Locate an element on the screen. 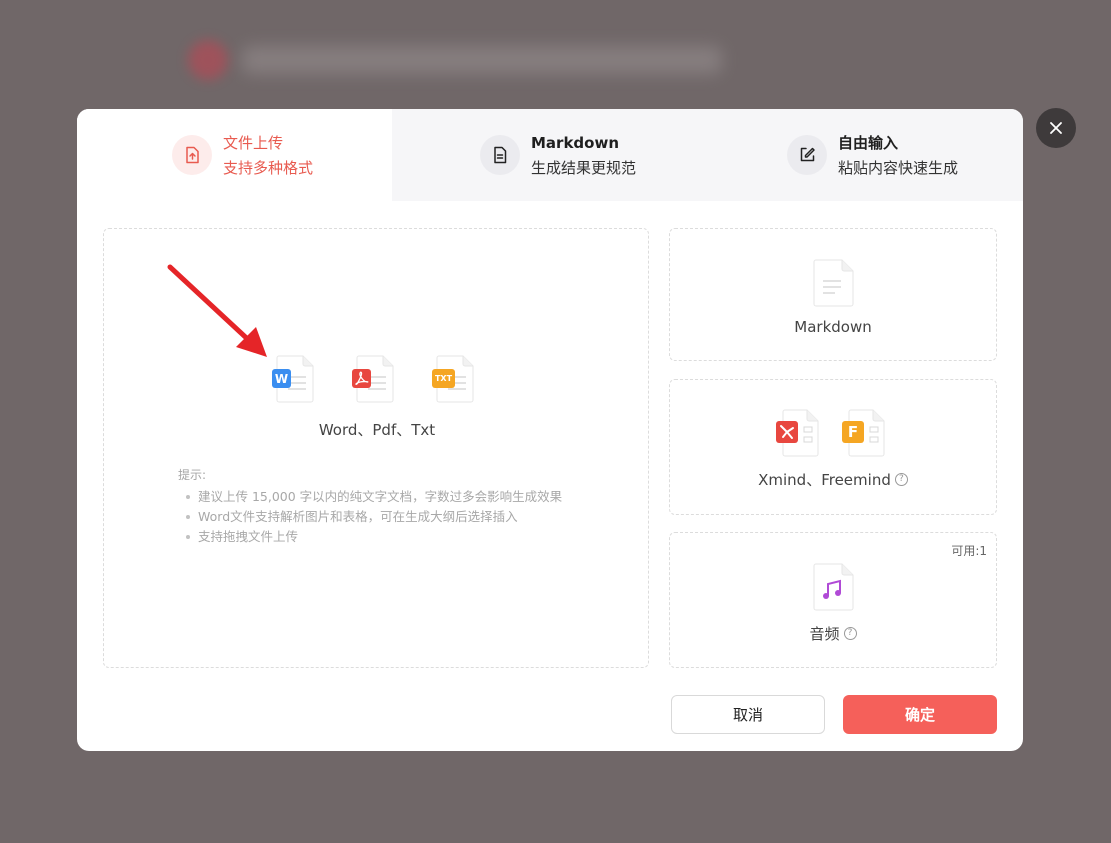  supported-formats-label: Word、Pdf、Txt is located at coordinates (377, 430).